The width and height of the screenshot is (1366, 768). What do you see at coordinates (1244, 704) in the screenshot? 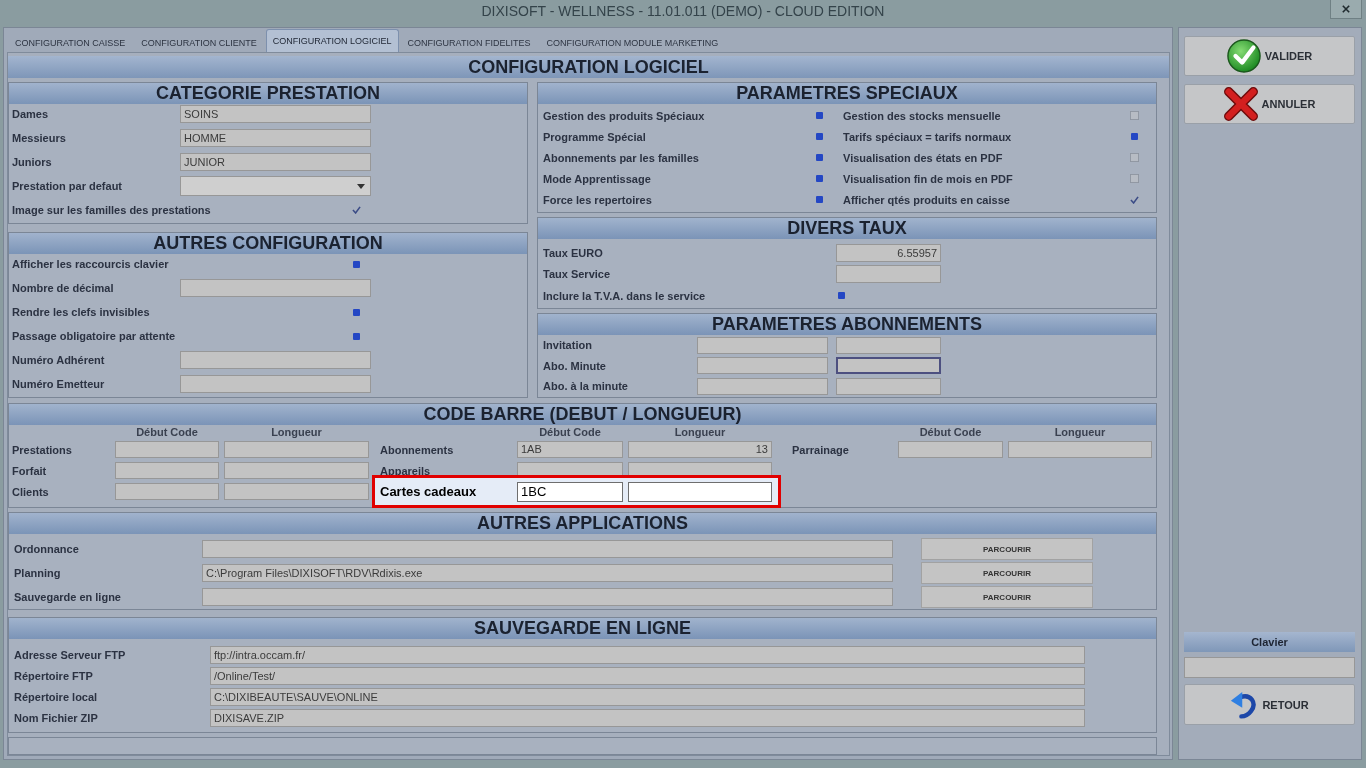
I see `return-arrow-icon` at bounding box center [1244, 704].